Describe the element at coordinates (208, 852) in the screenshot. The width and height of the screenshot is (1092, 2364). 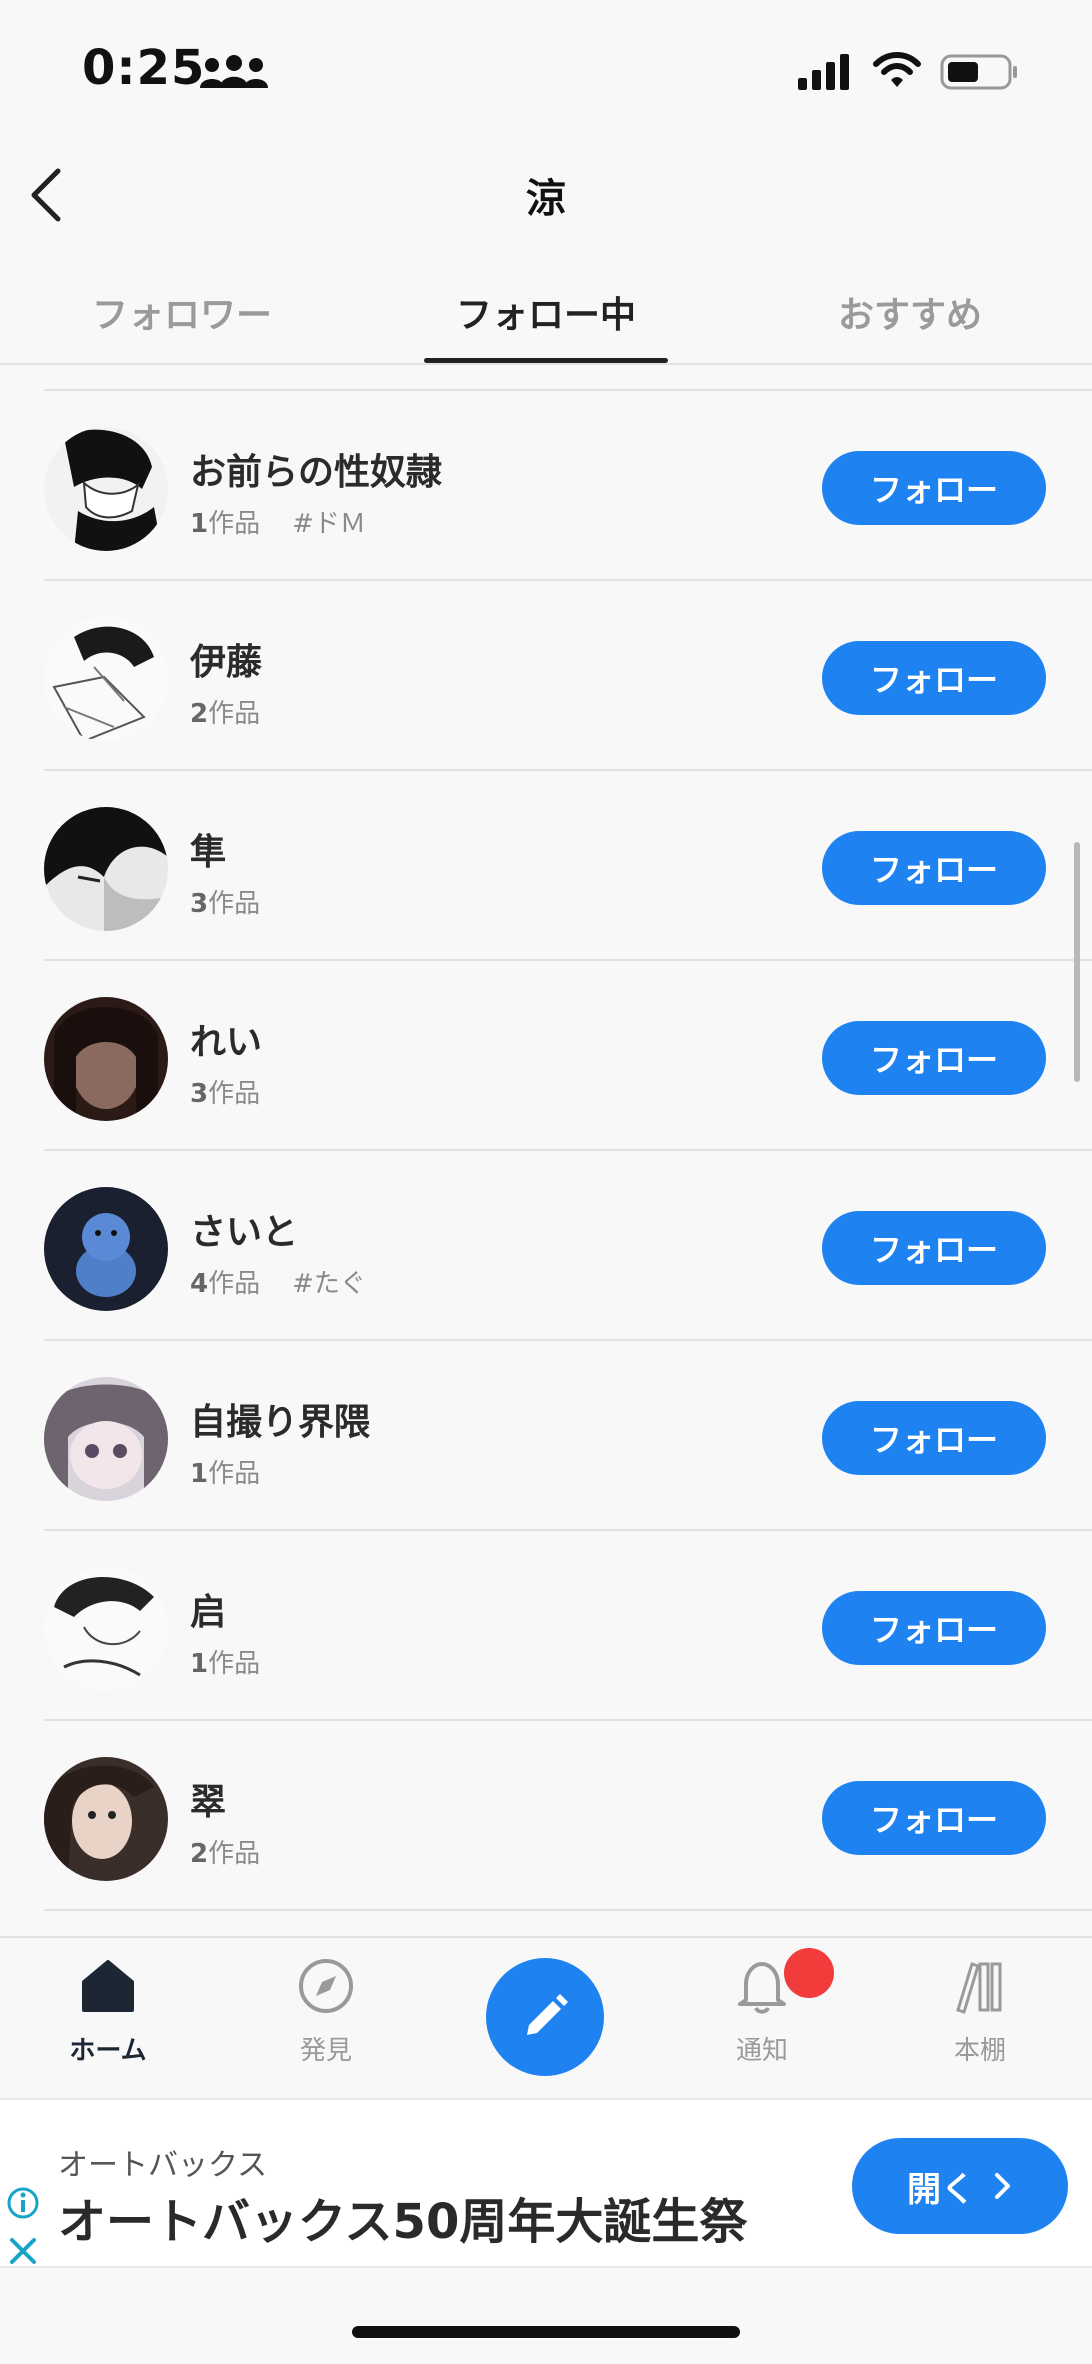
I see `user-name: 隼` at that location.